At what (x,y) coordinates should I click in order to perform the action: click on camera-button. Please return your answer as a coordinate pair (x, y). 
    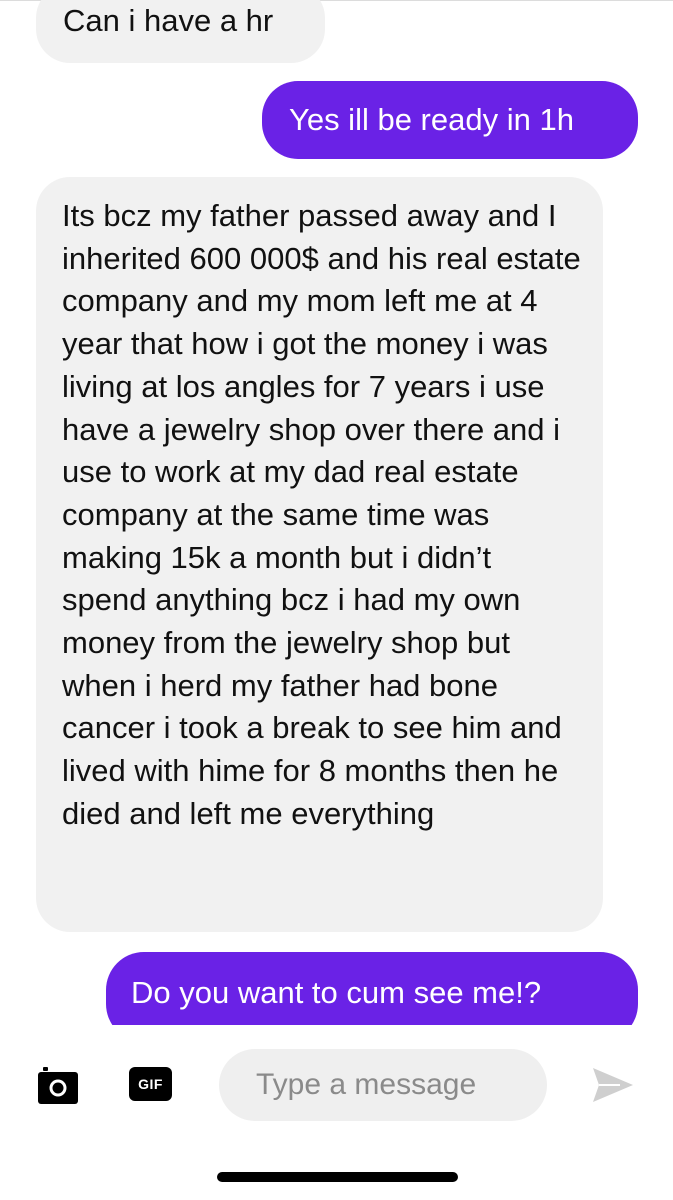
    Looking at the image, I should click on (58, 1085).